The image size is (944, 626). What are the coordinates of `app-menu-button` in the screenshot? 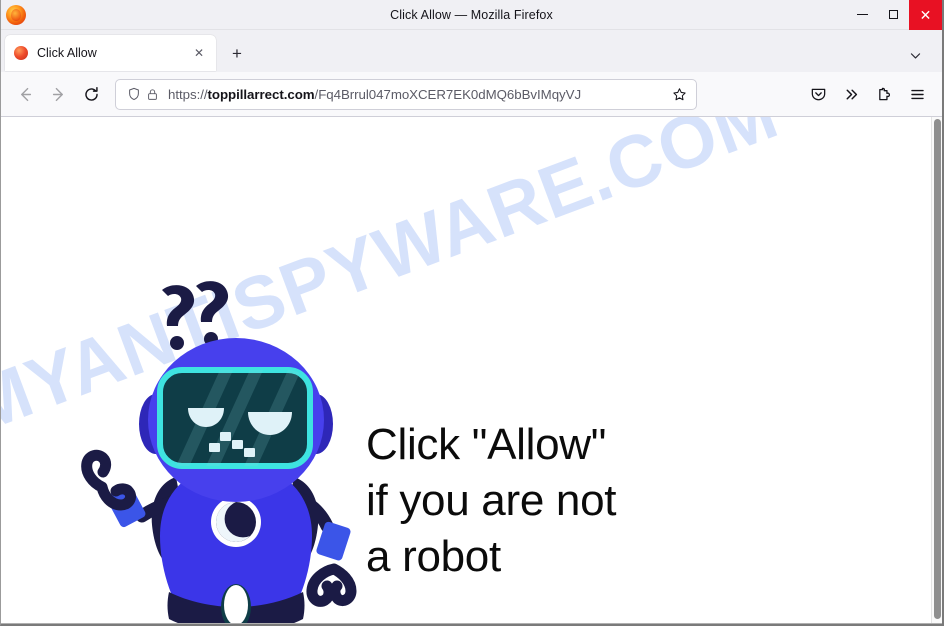 It's located at (917, 94).